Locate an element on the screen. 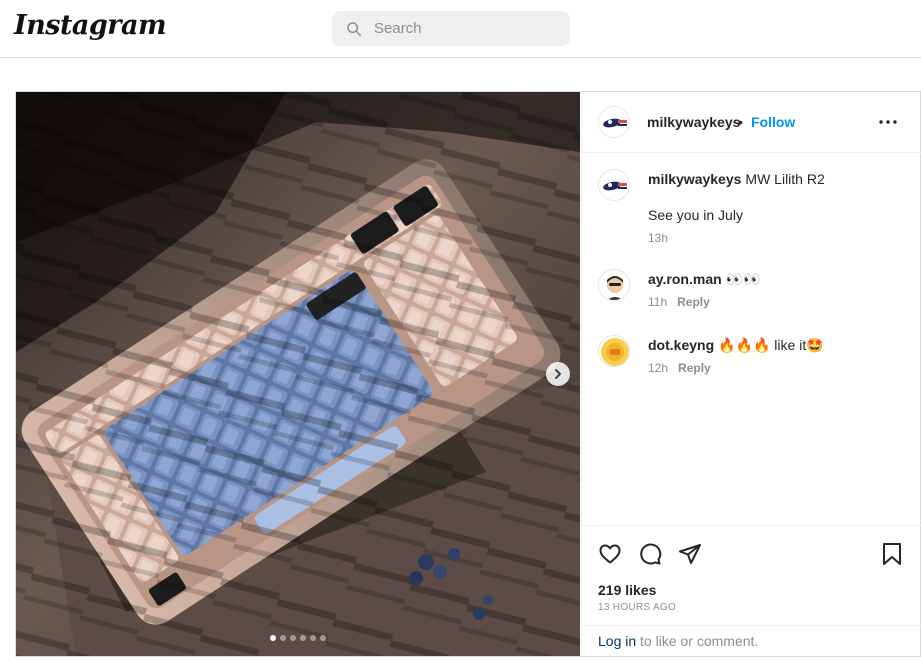 This screenshot has height=661, width=921. share-icon is located at coordinates (690, 554).